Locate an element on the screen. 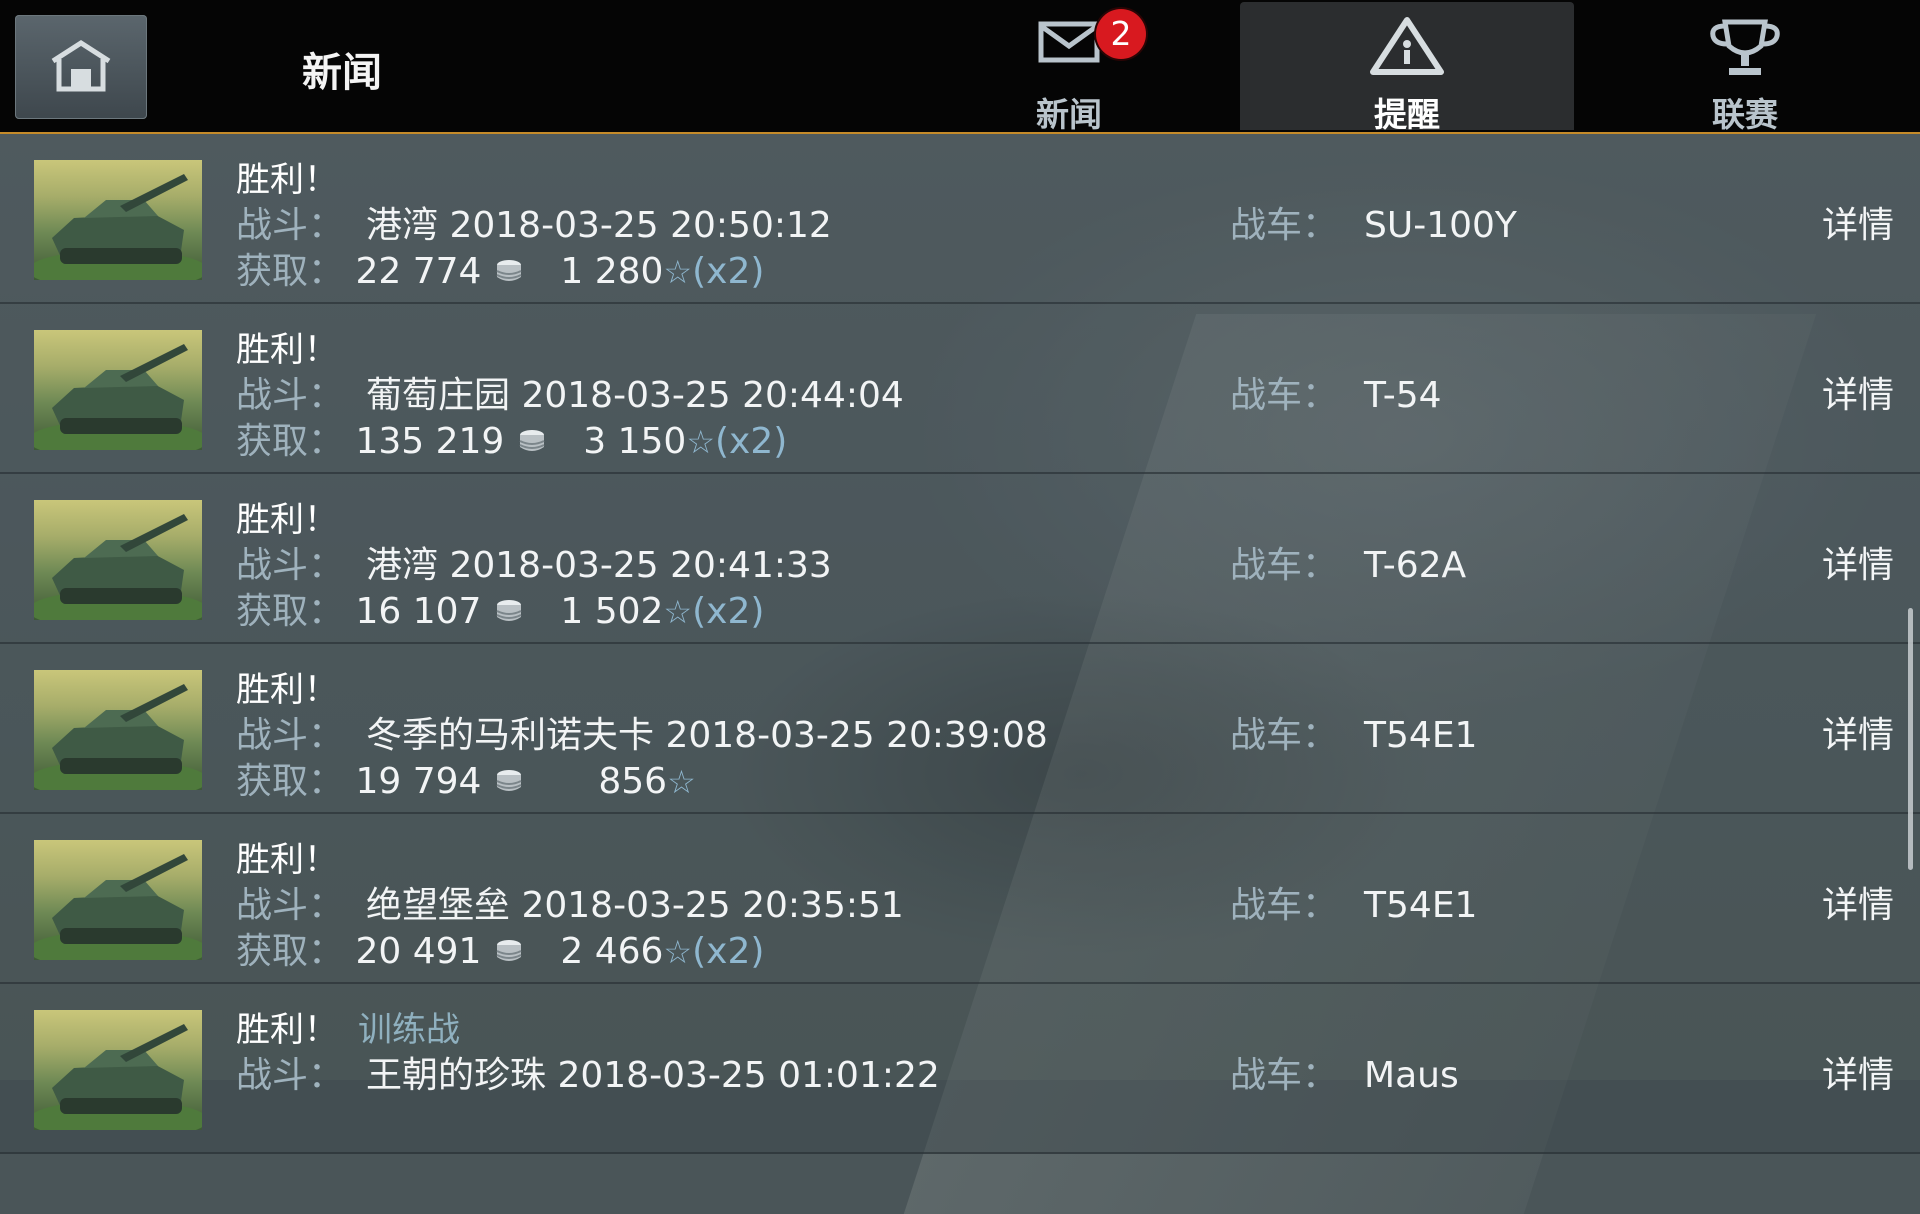  credits-value: 20 491 is located at coordinates (418, 951).